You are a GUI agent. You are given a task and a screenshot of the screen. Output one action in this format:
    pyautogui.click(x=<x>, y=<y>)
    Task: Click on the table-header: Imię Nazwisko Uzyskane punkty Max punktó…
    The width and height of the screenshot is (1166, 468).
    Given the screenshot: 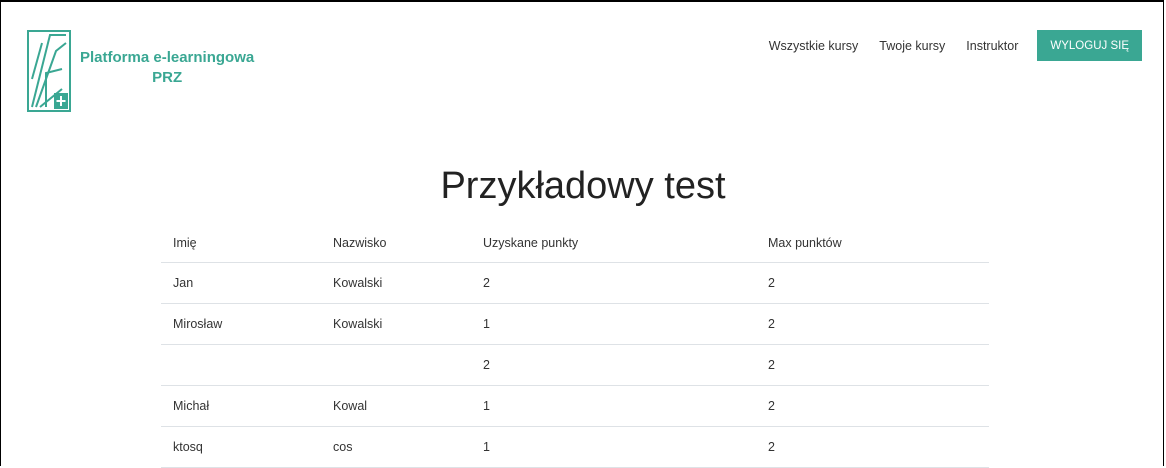 What is the action you would take?
    pyautogui.click(x=575, y=243)
    